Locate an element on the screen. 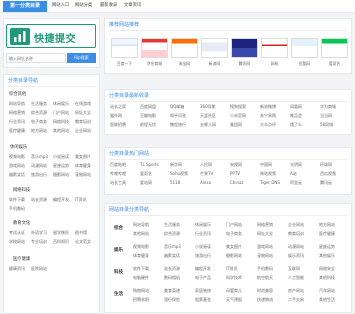  category-link: 企业网站 is located at coordinates (296, 225).